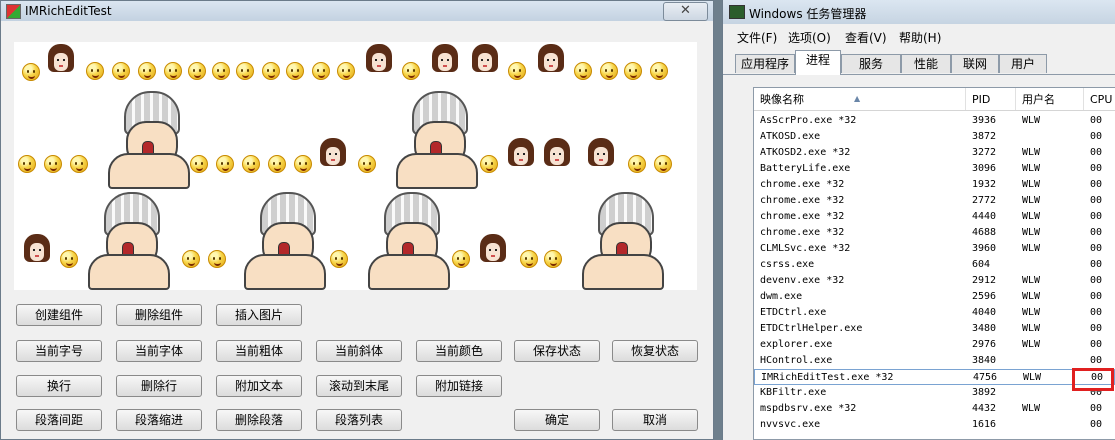 The width and height of the screenshot is (1115, 440). What do you see at coordinates (871, 63) in the screenshot?
I see `tab-services: 服务` at bounding box center [871, 63].